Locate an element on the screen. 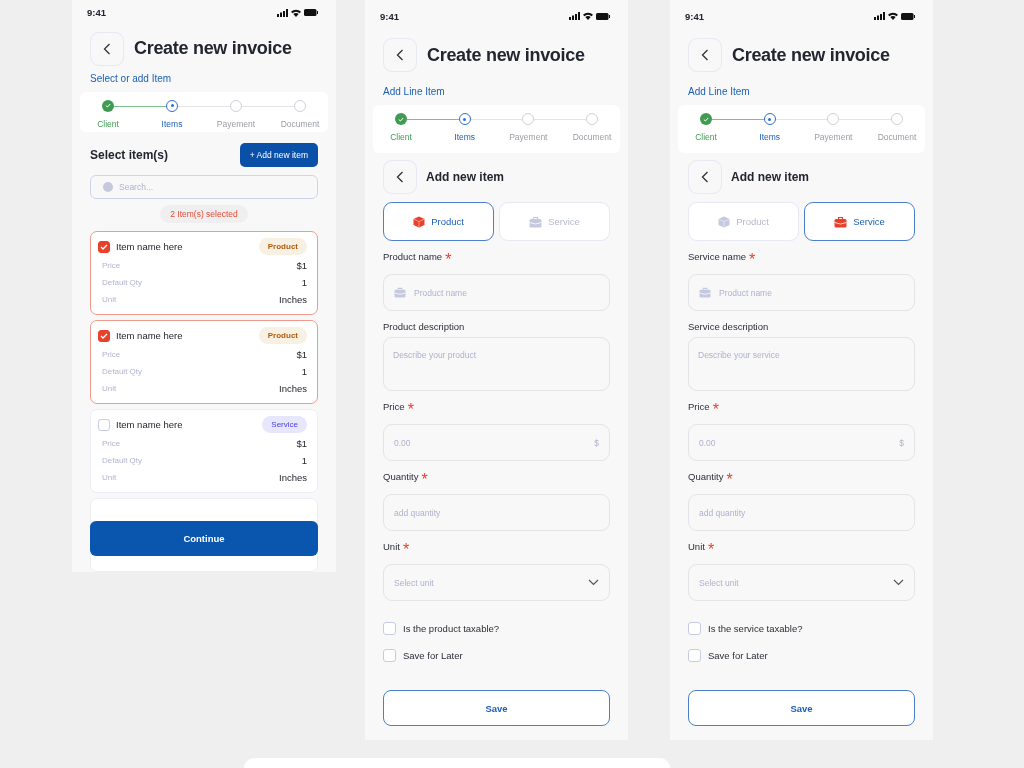 This screenshot has width=1024, height=768. add-item-button: + Add new item is located at coordinates (278, 154).